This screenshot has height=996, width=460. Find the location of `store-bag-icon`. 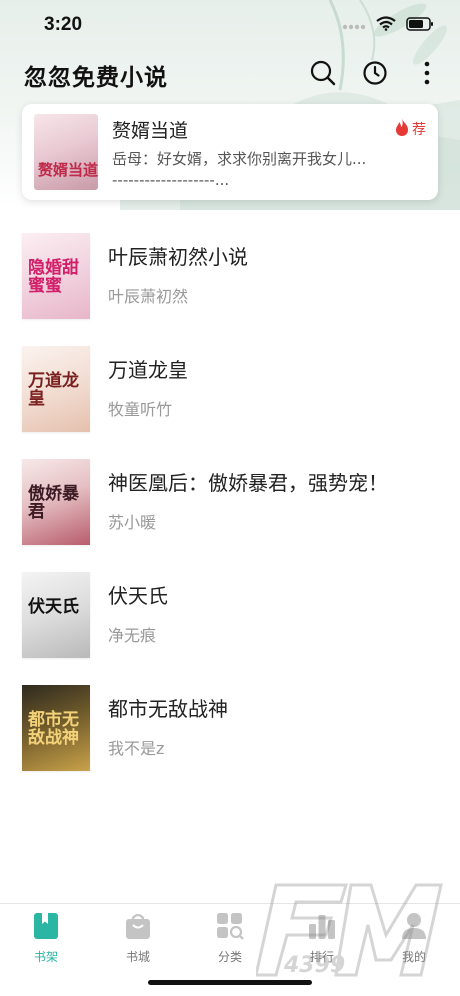

store-bag-icon is located at coordinates (138, 928).